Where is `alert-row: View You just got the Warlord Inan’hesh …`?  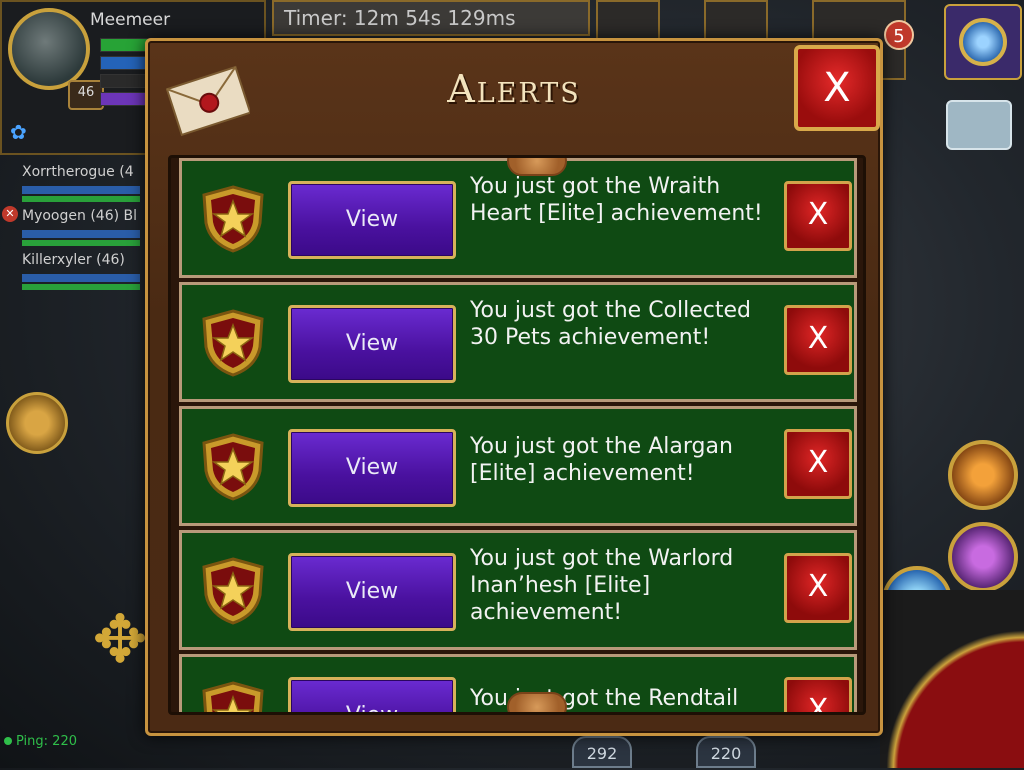
alert-row: View You just got the Warlord Inan’hesh … is located at coordinates (518, 590).